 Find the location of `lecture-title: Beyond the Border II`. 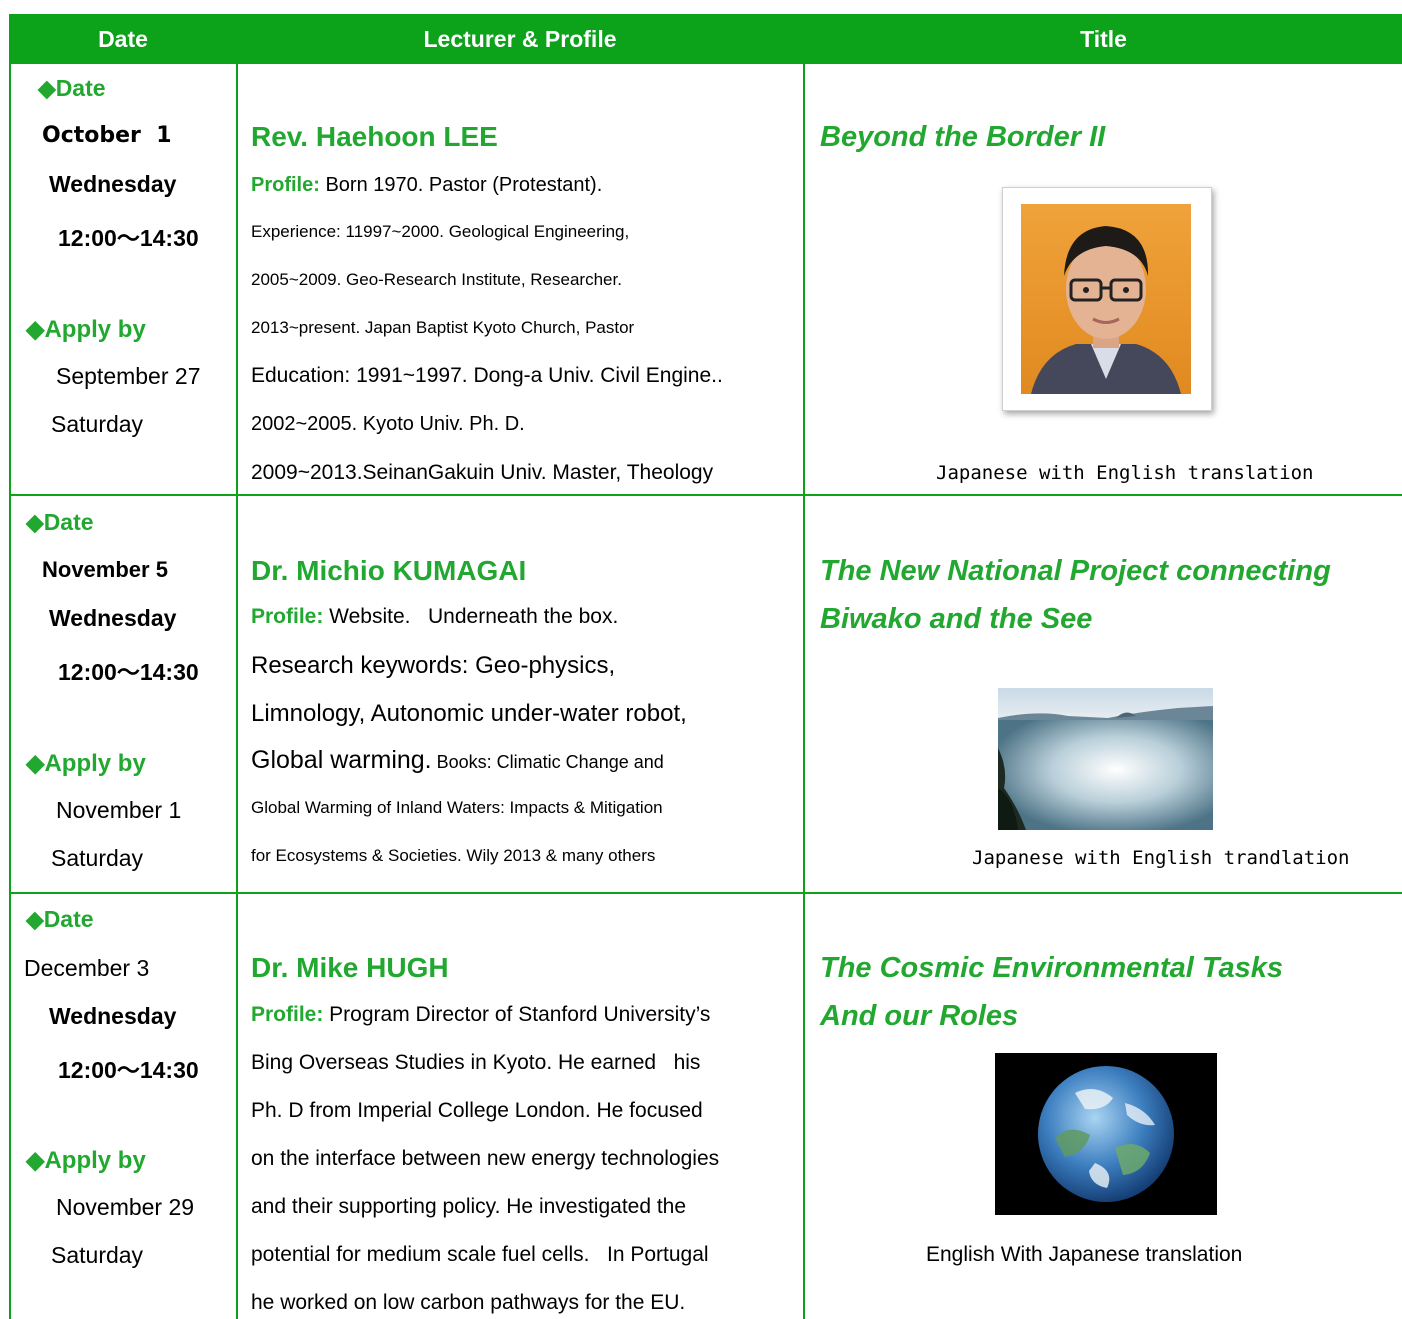

lecture-title: Beyond the Border II is located at coordinates (963, 137).